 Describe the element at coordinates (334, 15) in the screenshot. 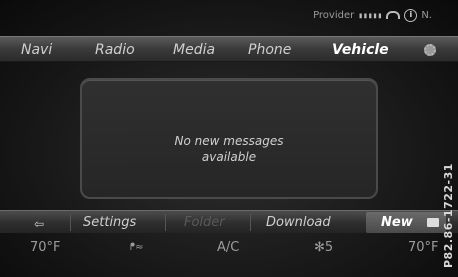

I see `provider-label: Provider` at that location.